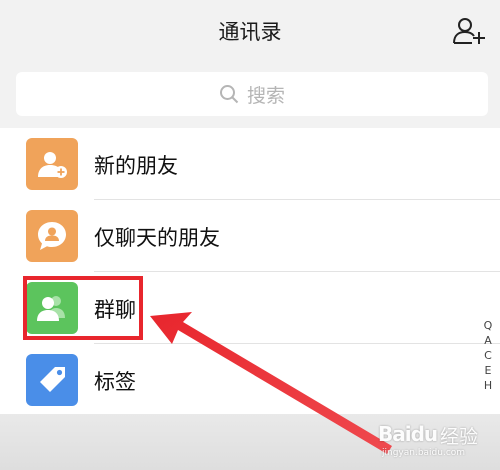 The width and height of the screenshot is (500, 470). I want to click on new-friend-icon, so click(52, 164).